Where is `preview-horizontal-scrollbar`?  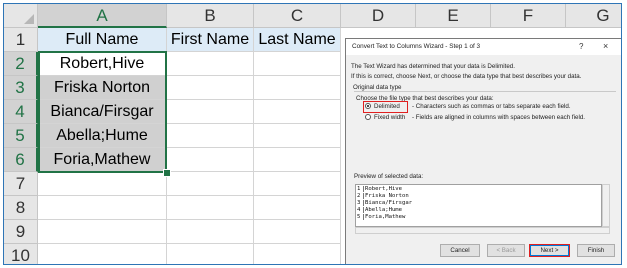
preview-horizontal-scrollbar is located at coordinates (482, 230).